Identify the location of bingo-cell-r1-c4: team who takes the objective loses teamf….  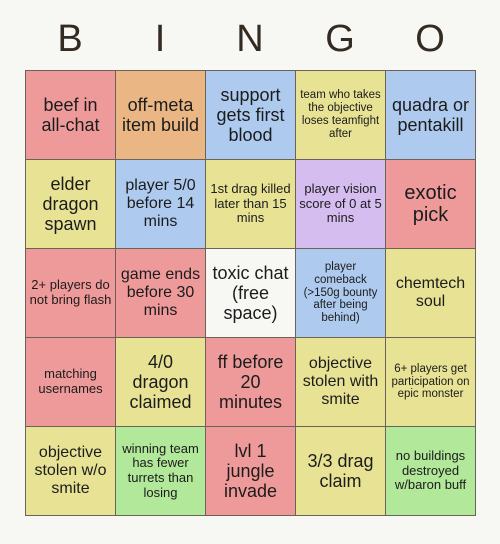
(341, 115).